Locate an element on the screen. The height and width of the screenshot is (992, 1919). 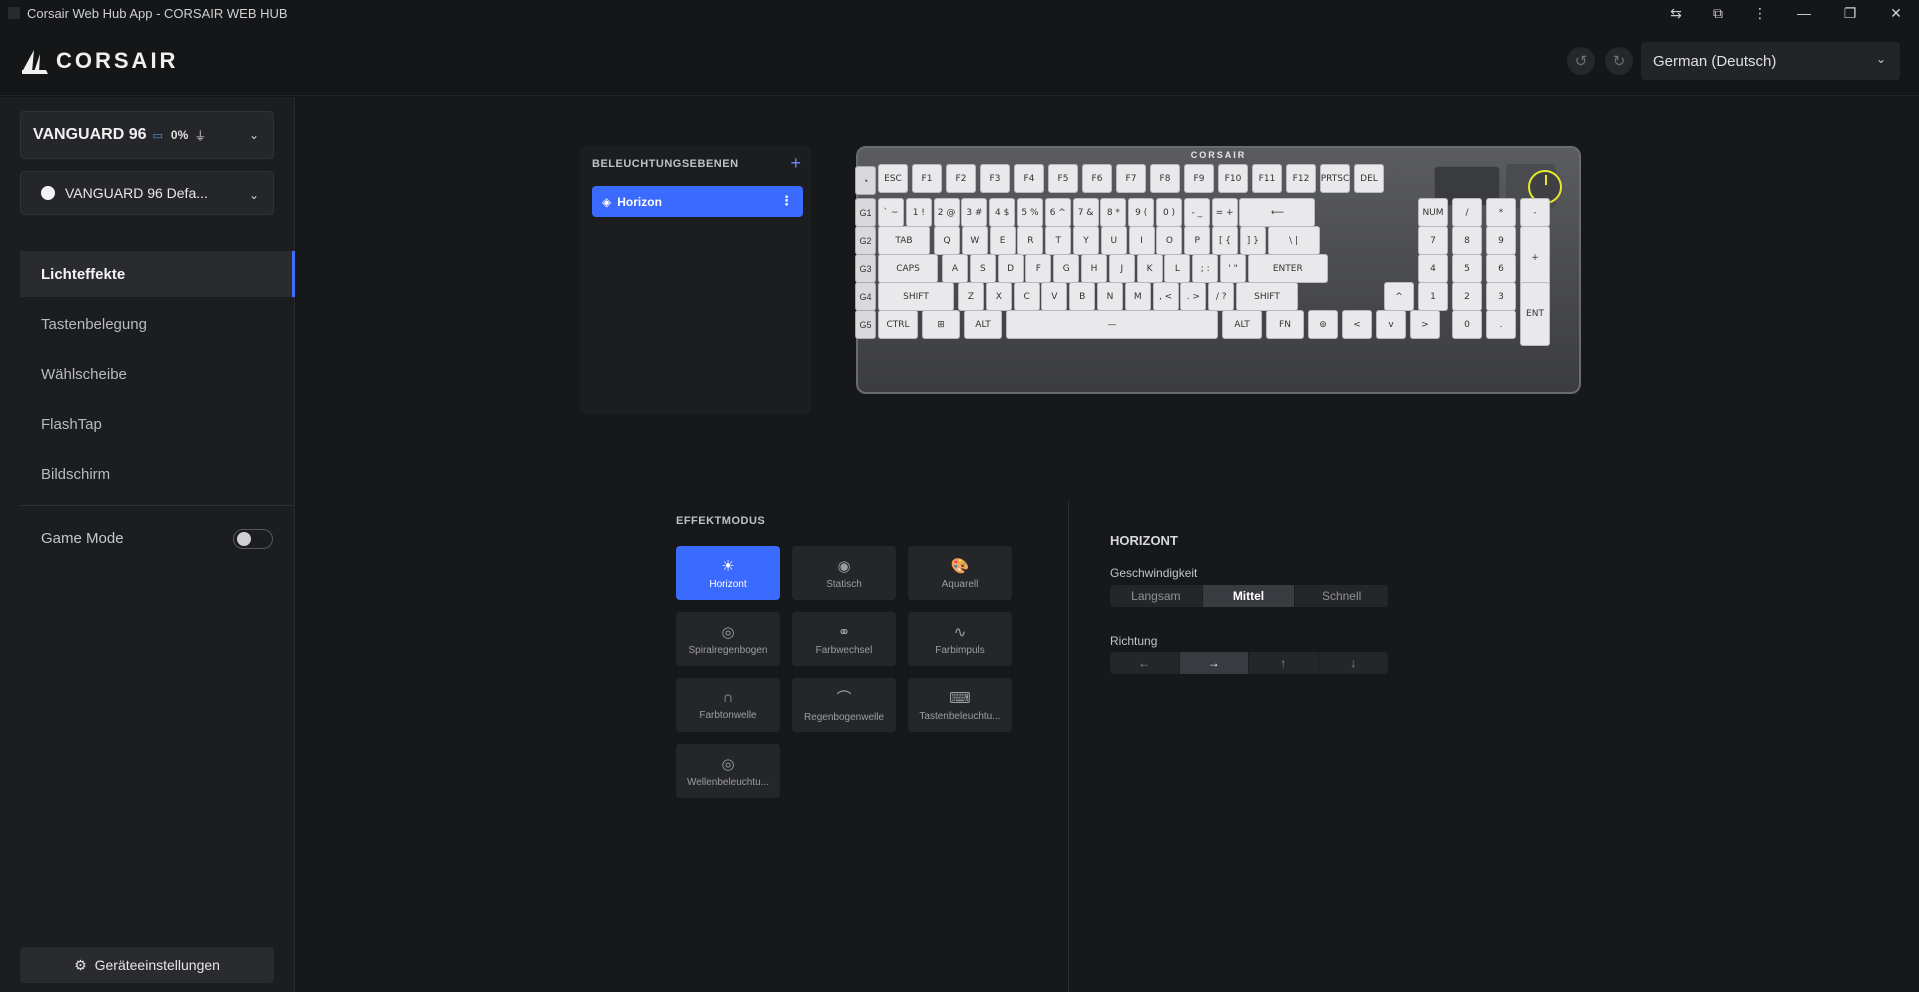
sidebar-item-bildschirm: Bildschirm is located at coordinates (157, 474).